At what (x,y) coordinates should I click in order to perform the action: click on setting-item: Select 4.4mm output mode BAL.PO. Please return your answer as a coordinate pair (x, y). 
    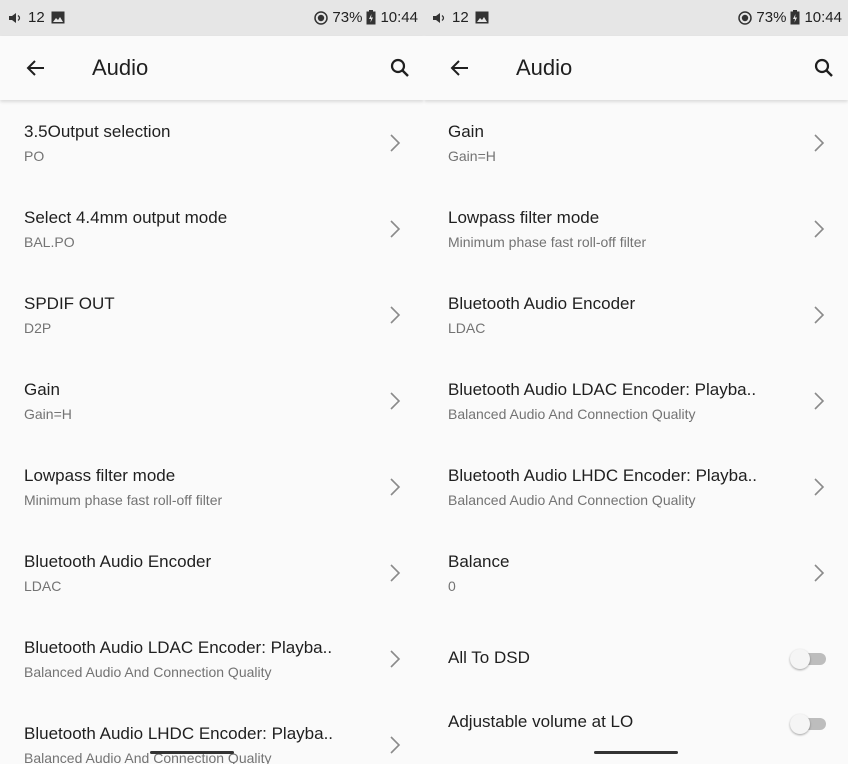
    Looking at the image, I should click on (212, 229).